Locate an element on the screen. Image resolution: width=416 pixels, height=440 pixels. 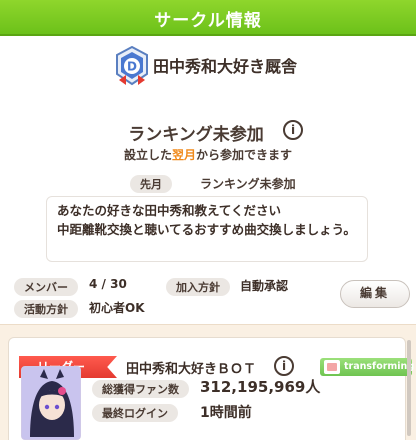
page-title: サークル情報 is located at coordinates (208, 21).